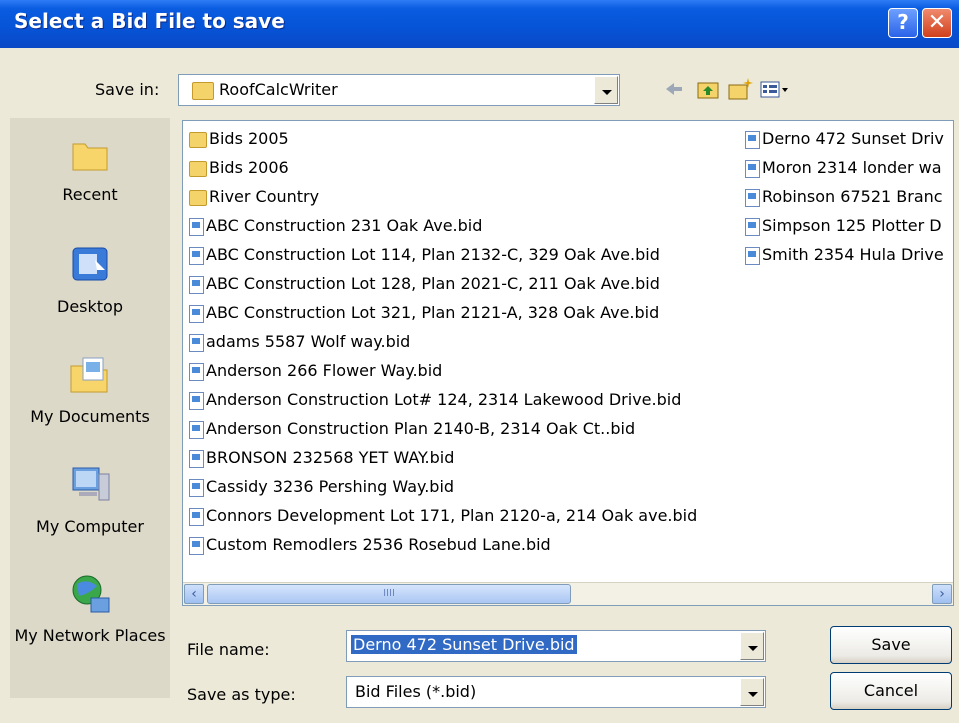 The image size is (959, 723). Describe the element at coordinates (674, 89) in the screenshot. I see `back-arrow-icon` at that location.